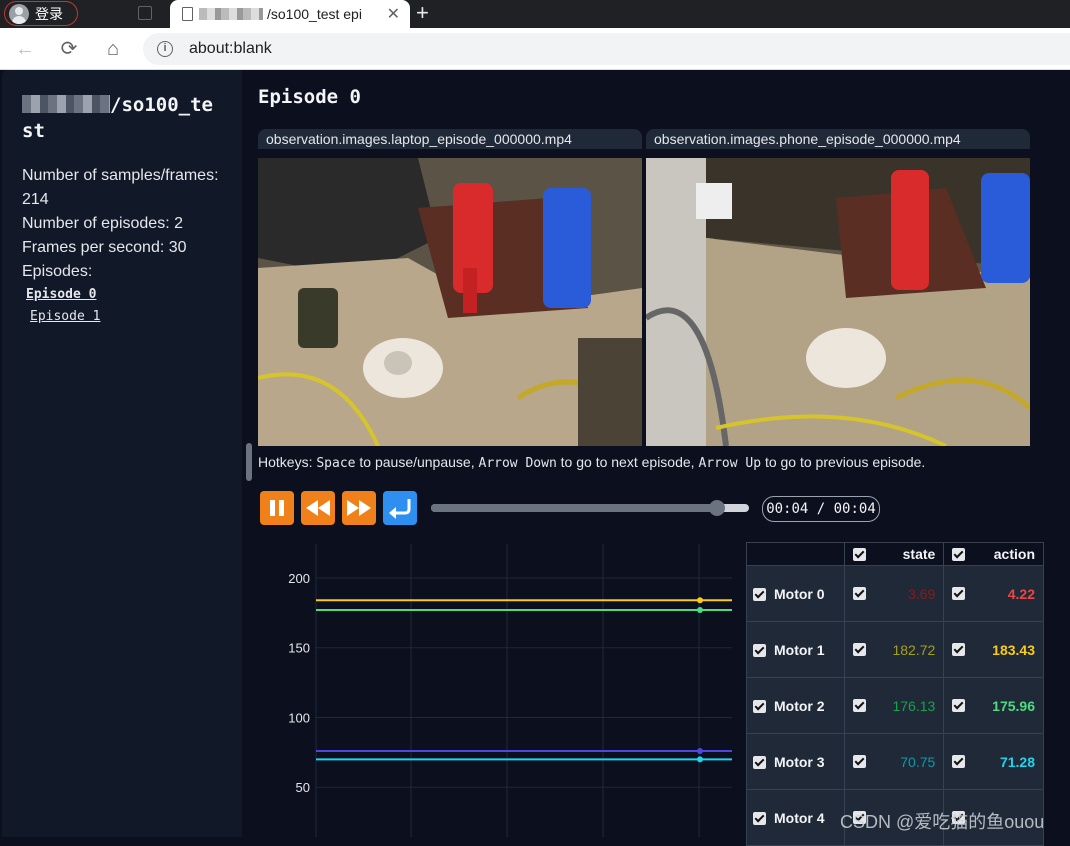 Image resolution: width=1070 pixels, height=846 pixels. I want to click on motor-name: Motor 0, so click(799, 593).